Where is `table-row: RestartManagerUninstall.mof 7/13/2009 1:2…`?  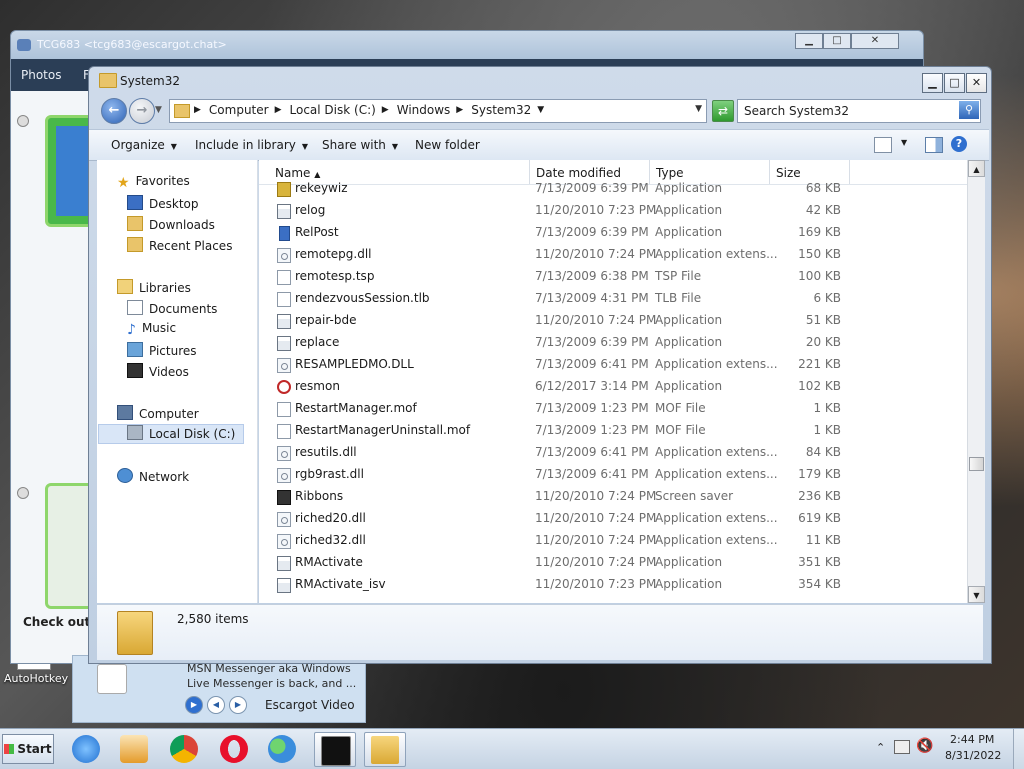 table-row: RestartManagerUninstall.mof 7/13/2009 1:2… is located at coordinates (613, 431).